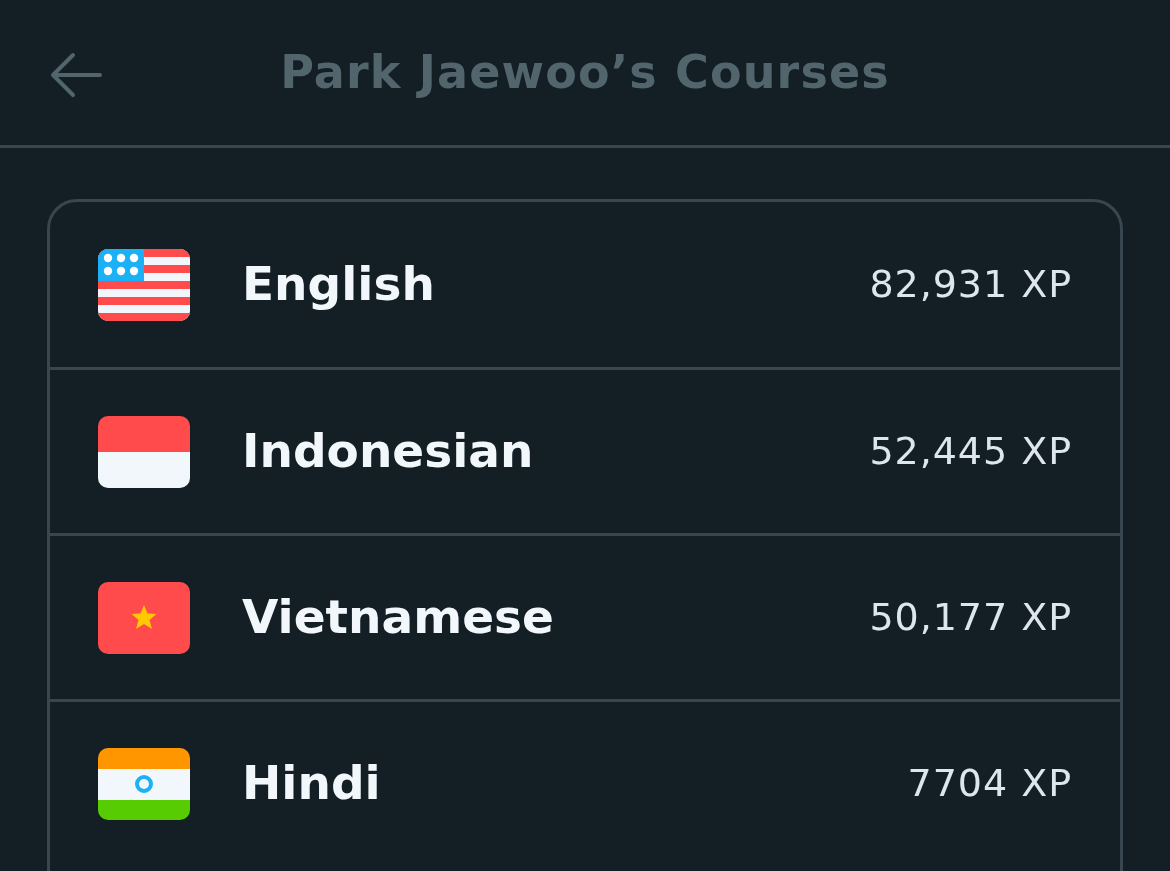 The width and height of the screenshot is (1170, 871). What do you see at coordinates (388, 451) in the screenshot?
I see `course-name: Indonesian` at bounding box center [388, 451].